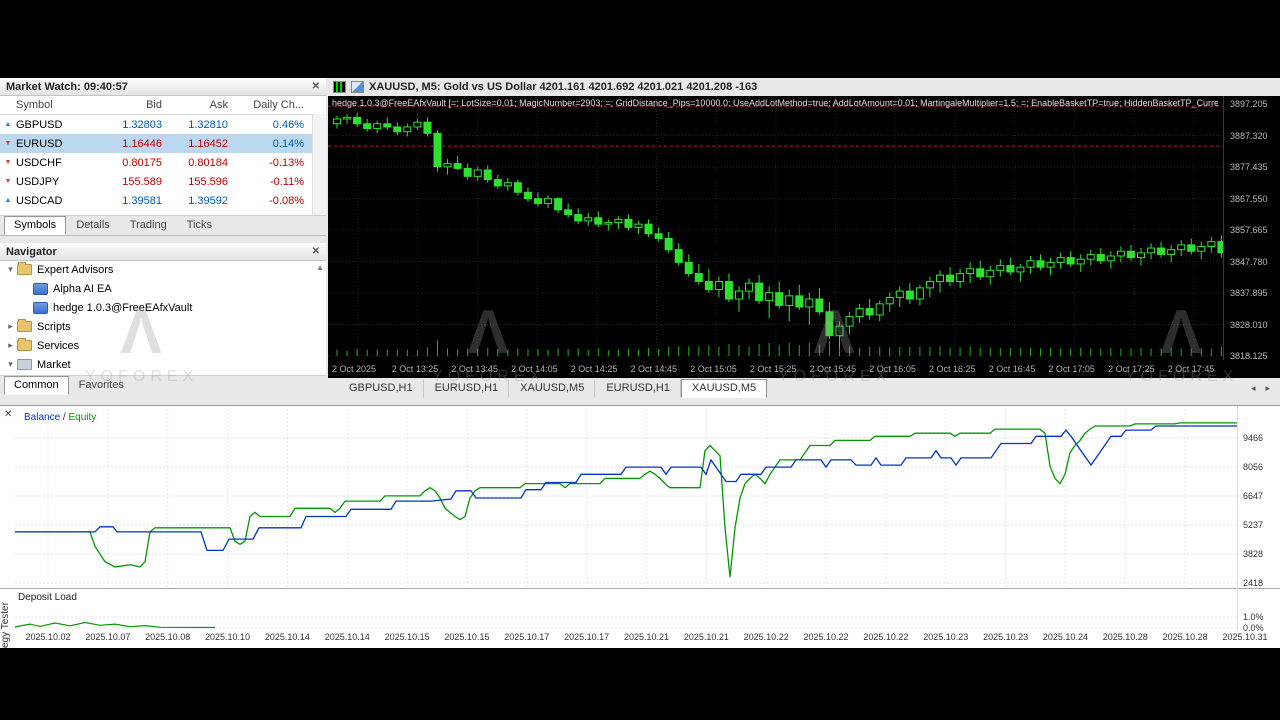 This screenshot has height=720, width=1280. Describe the element at coordinates (148, 225) in the screenshot. I see `tab-trading: Trading` at that location.